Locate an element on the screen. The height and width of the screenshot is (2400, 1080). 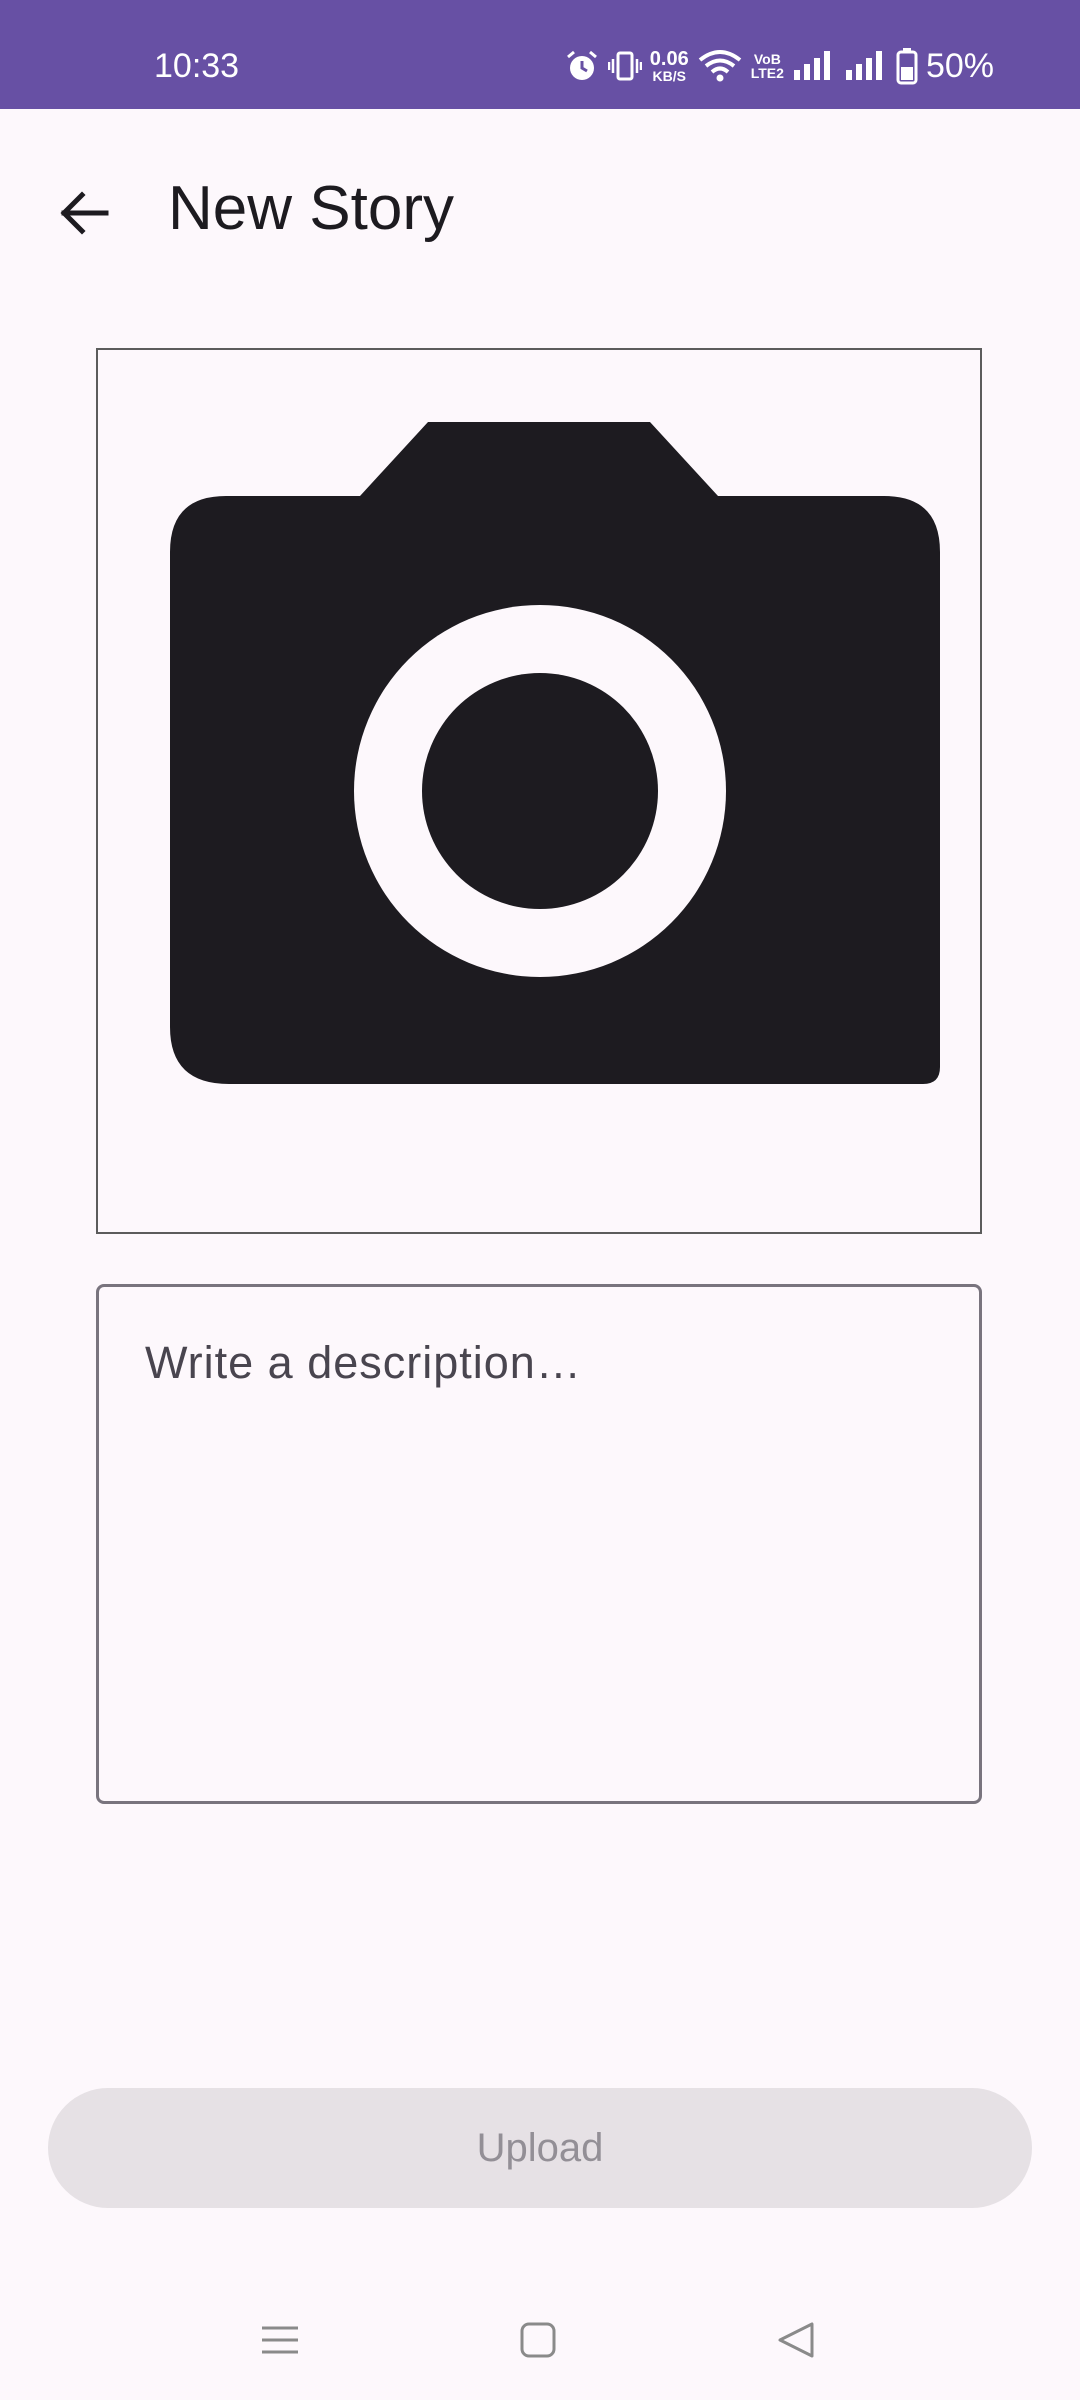
system-back-button is located at coordinates (796, 2340).